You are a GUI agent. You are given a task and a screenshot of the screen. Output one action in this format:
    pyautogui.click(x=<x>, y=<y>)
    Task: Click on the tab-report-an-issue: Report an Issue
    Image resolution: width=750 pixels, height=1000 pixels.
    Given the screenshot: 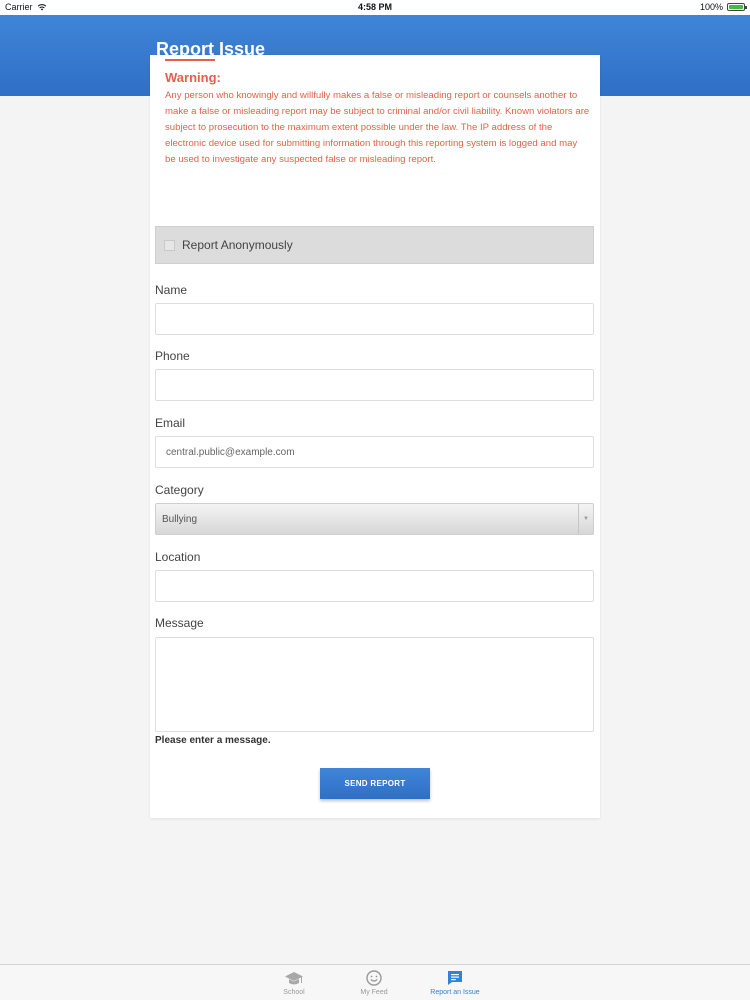 What is the action you would take?
    pyautogui.click(x=455, y=982)
    